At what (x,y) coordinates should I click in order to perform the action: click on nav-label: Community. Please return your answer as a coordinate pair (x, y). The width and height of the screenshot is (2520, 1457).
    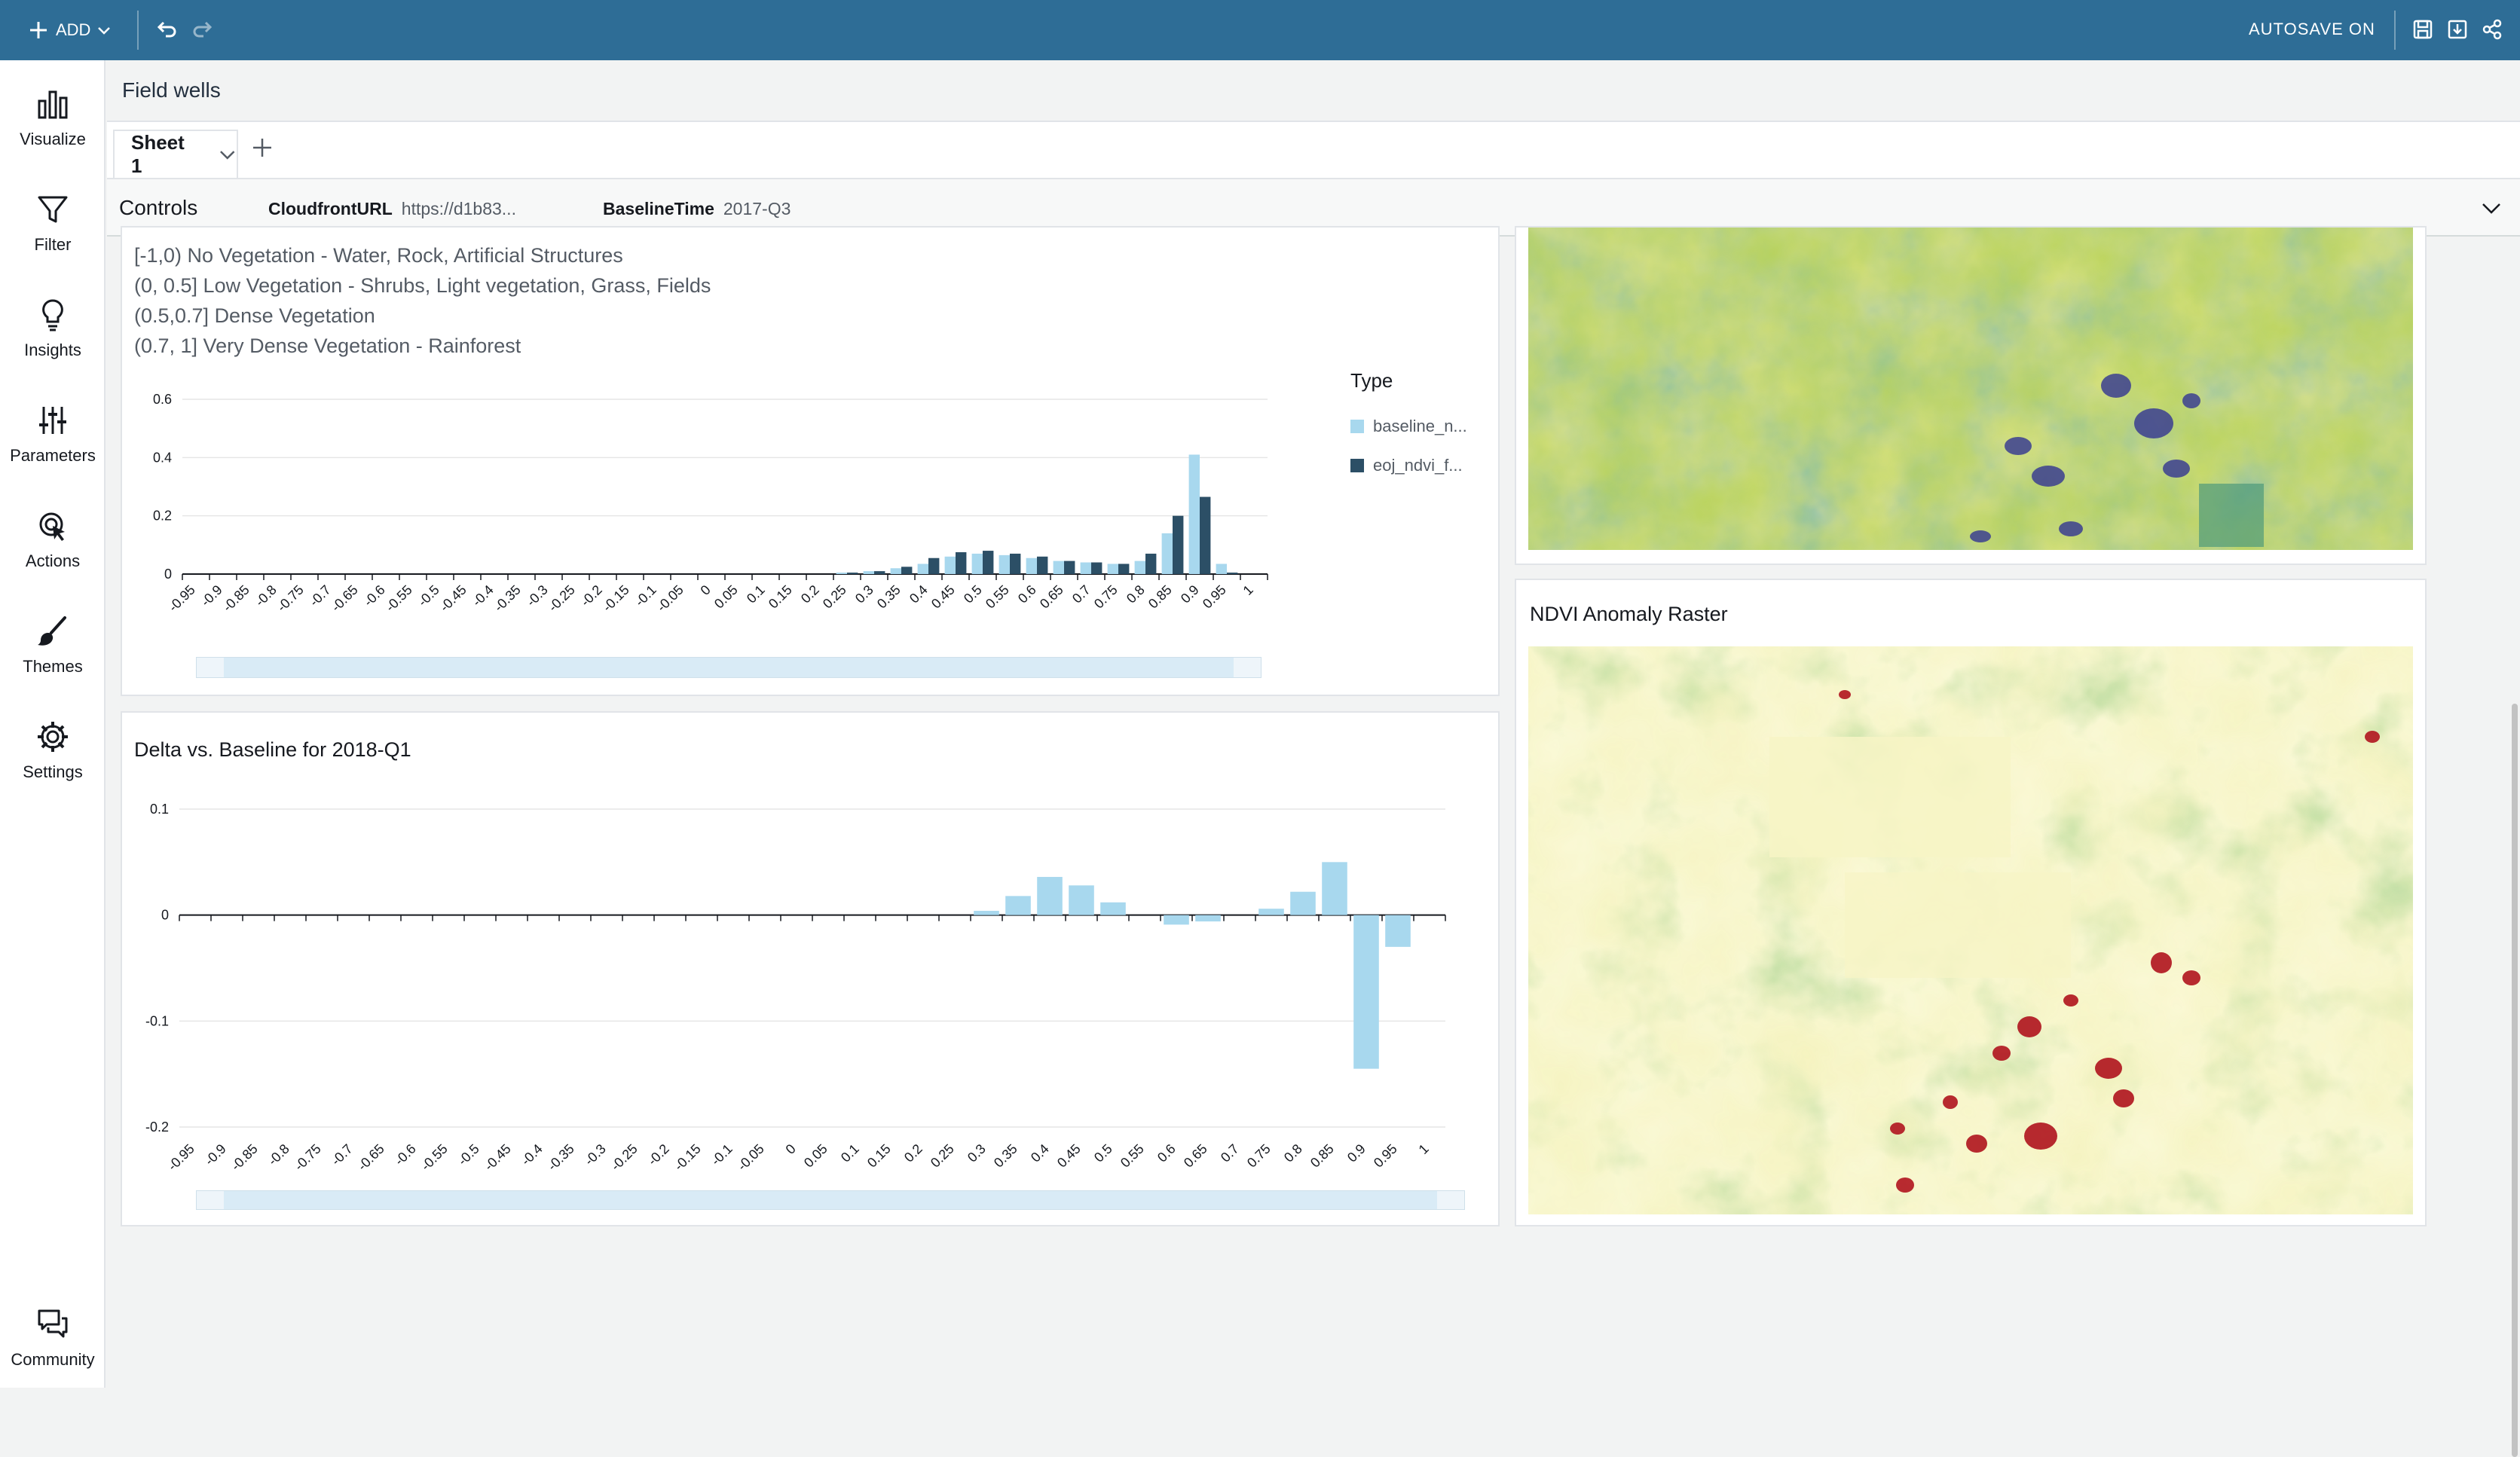
    Looking at the image, I should click on (53, 1360).